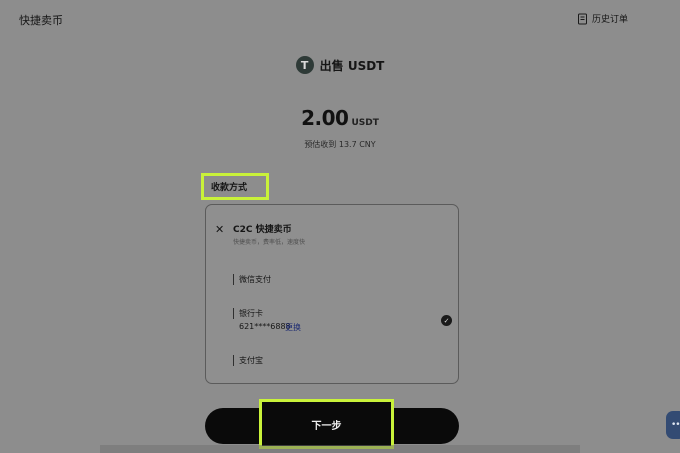 The height and width of the screenshot is (453, 680). I want to click on payment-section-label-highlight: 收款方式, so click(235, 186).